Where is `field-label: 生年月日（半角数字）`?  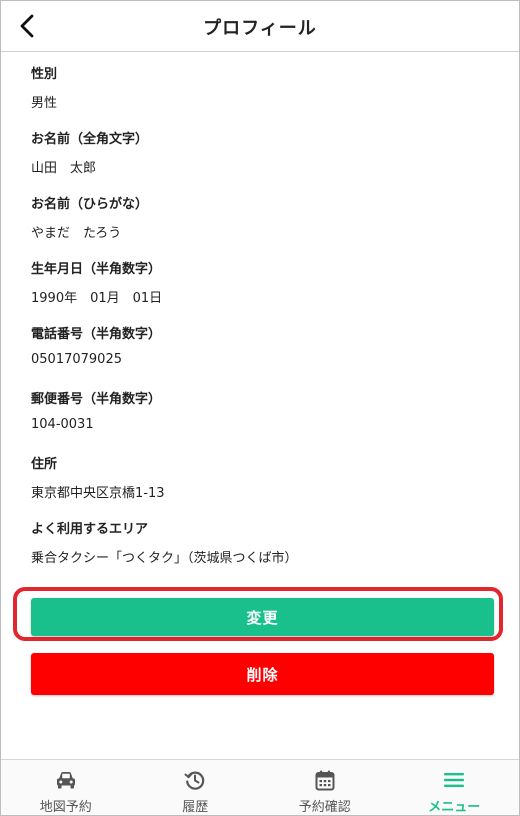 field-label: 生年月日（半角数字） is located at coordinates (96, 269).